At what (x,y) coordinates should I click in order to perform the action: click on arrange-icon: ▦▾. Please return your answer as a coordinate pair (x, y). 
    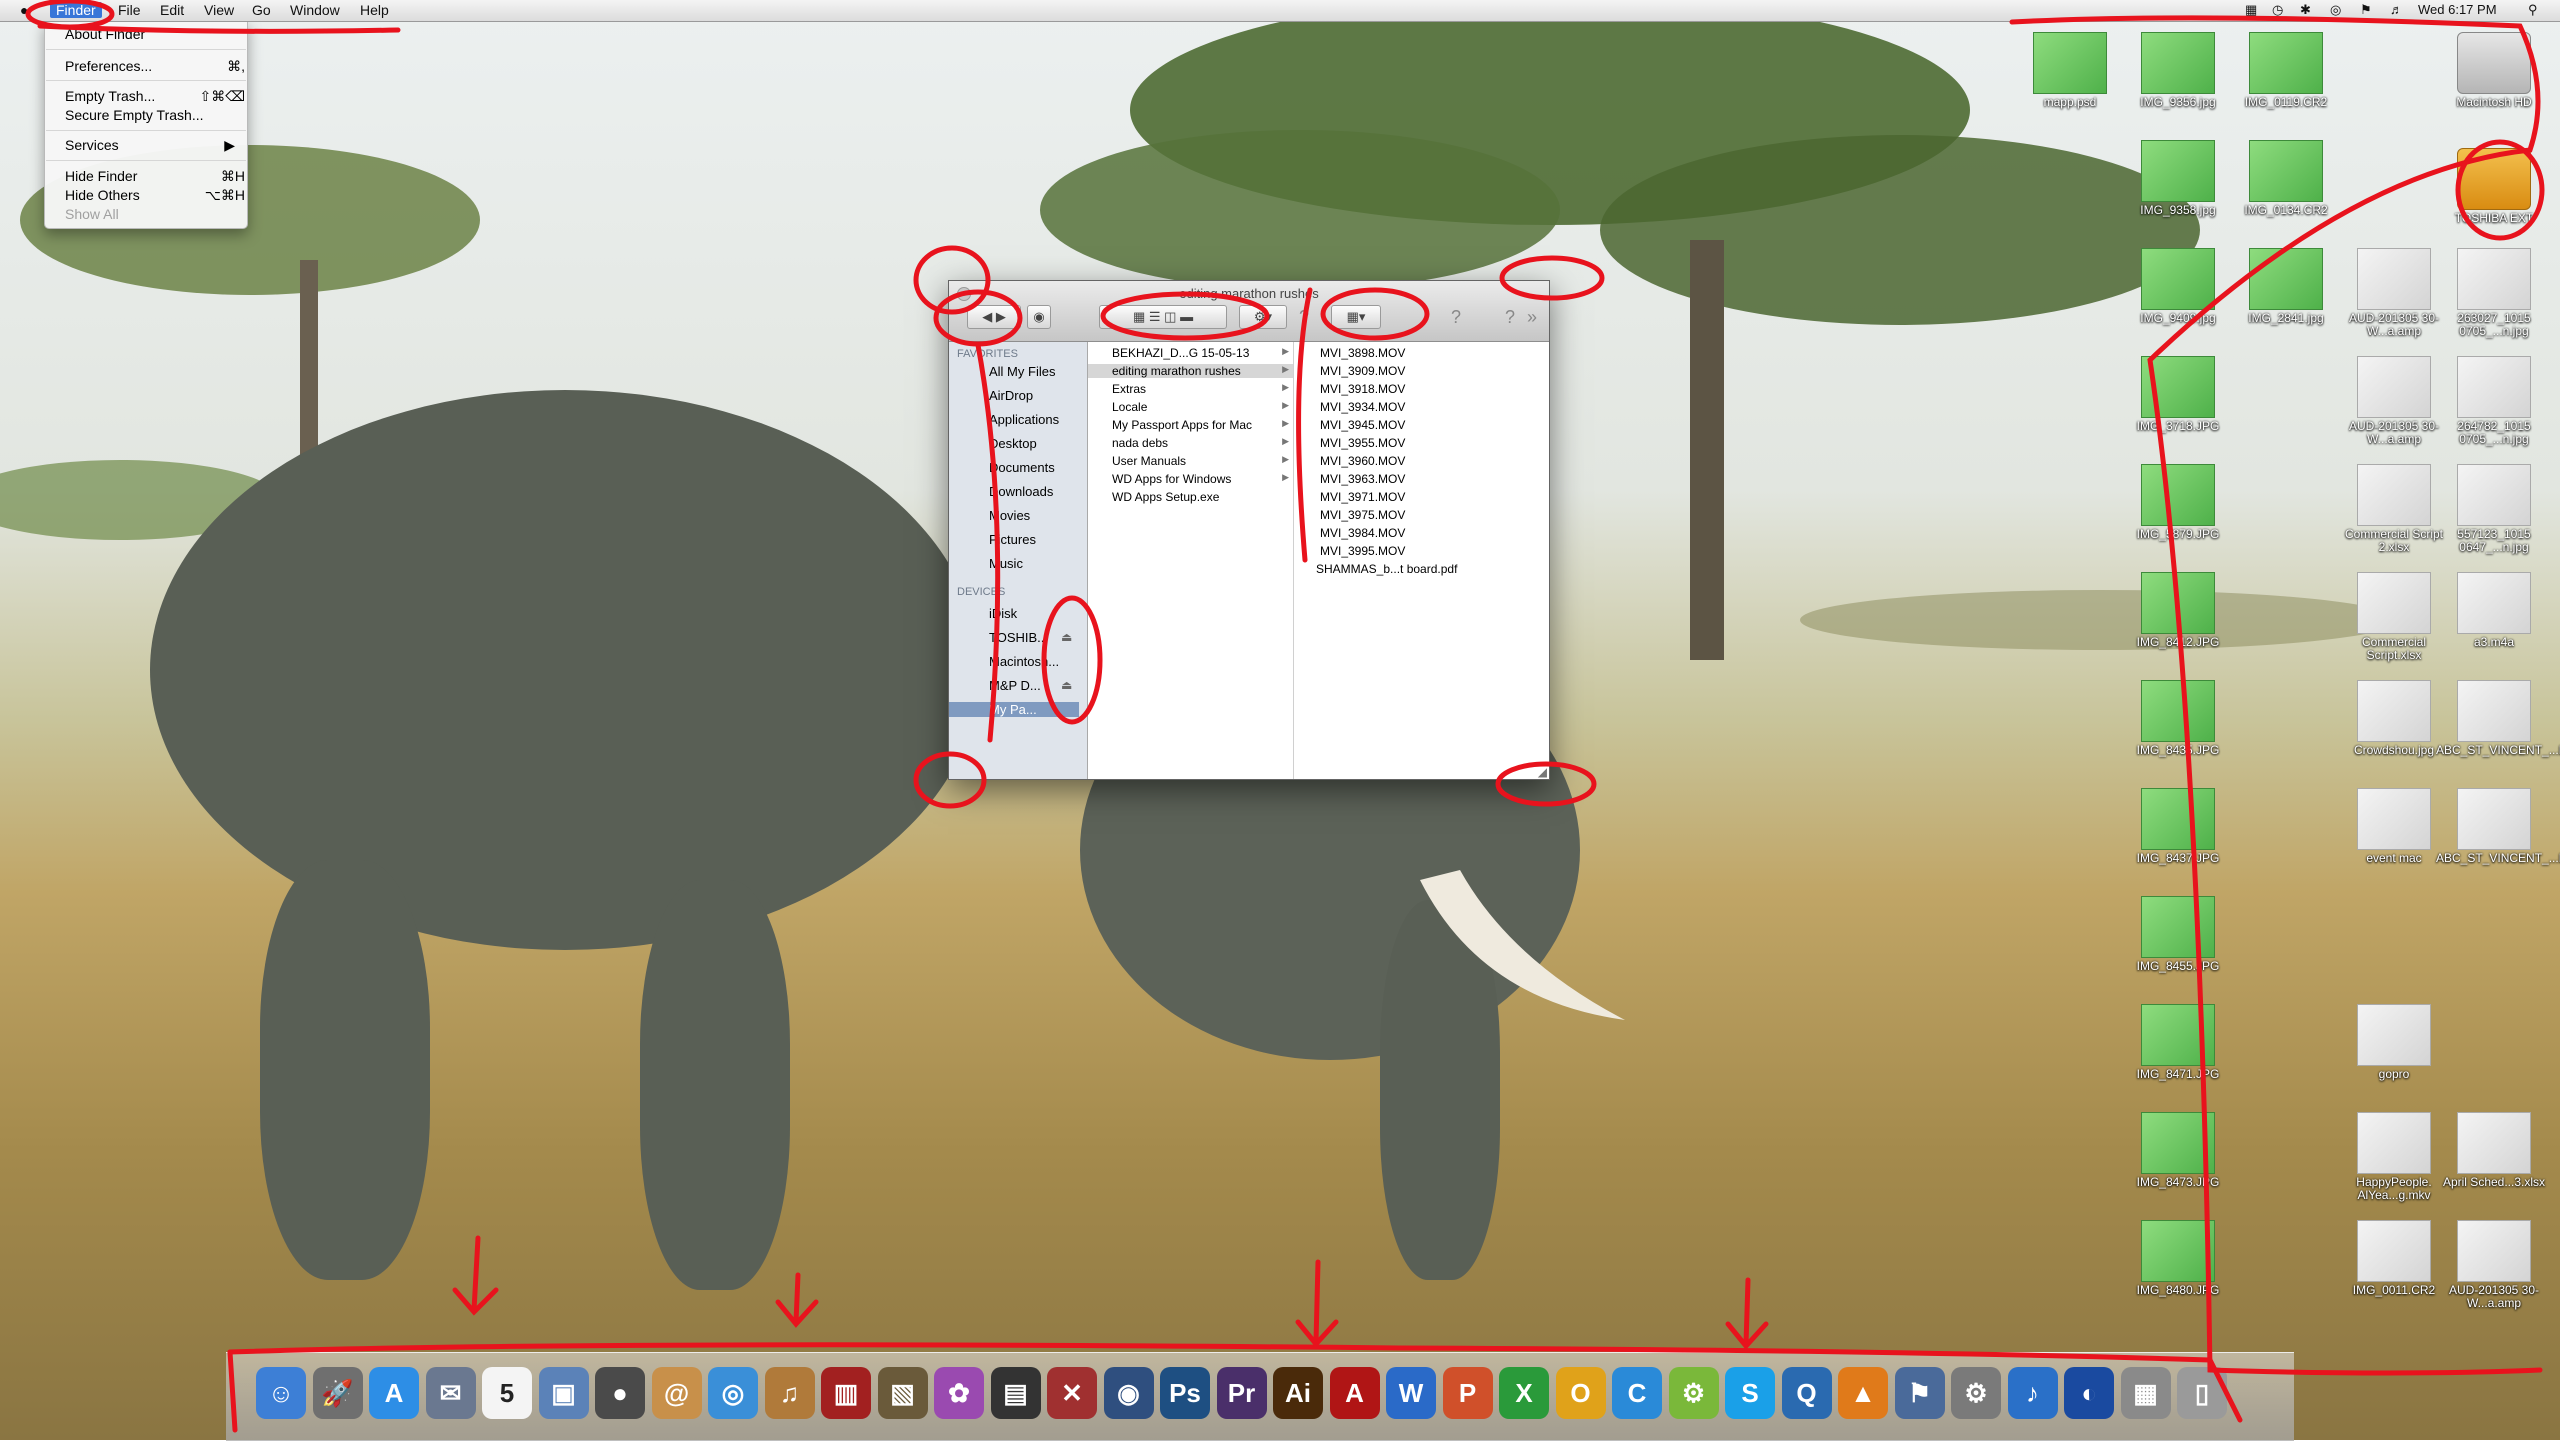
    Looking at the image, I should click on (1356, 317).